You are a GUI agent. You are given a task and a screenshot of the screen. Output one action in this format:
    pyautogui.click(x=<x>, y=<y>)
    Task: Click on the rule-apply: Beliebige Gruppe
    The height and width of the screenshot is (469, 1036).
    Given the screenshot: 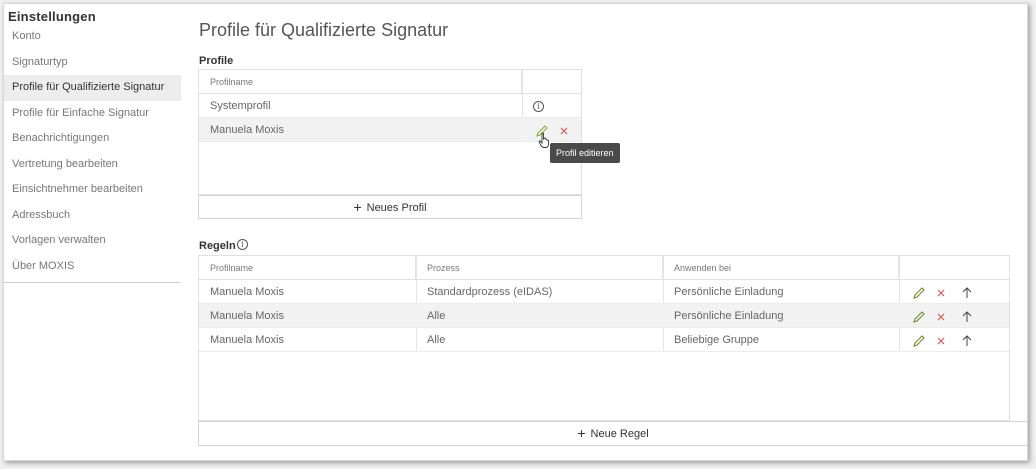 What is the action you would take?
    pyautogui.click(x=717, y=340)
    